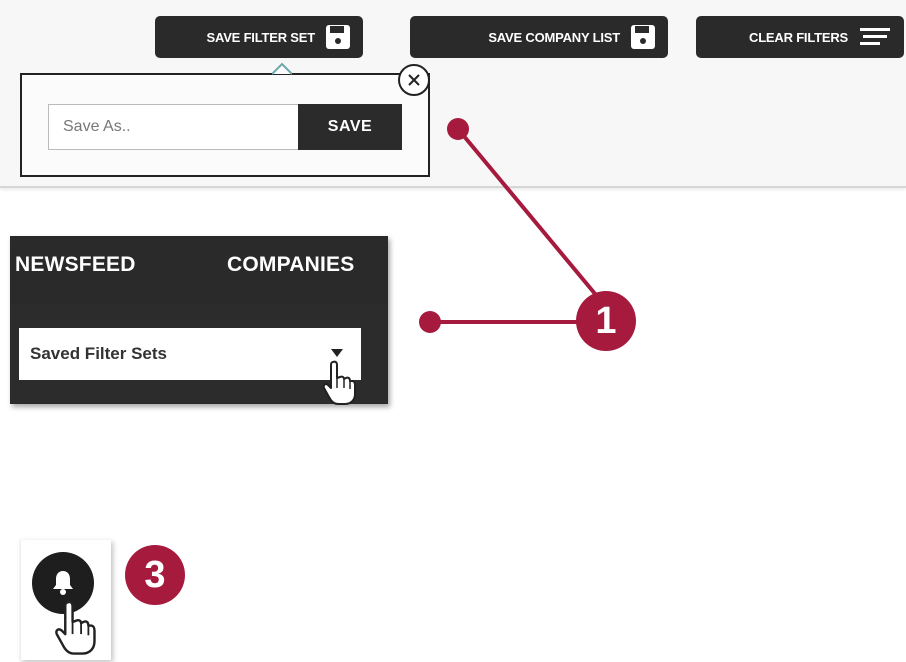  Describe the element at coordinates (554, 37) in the screenshot. I see `save-company-list-label: SAVE COMPANY LIST` at that location.